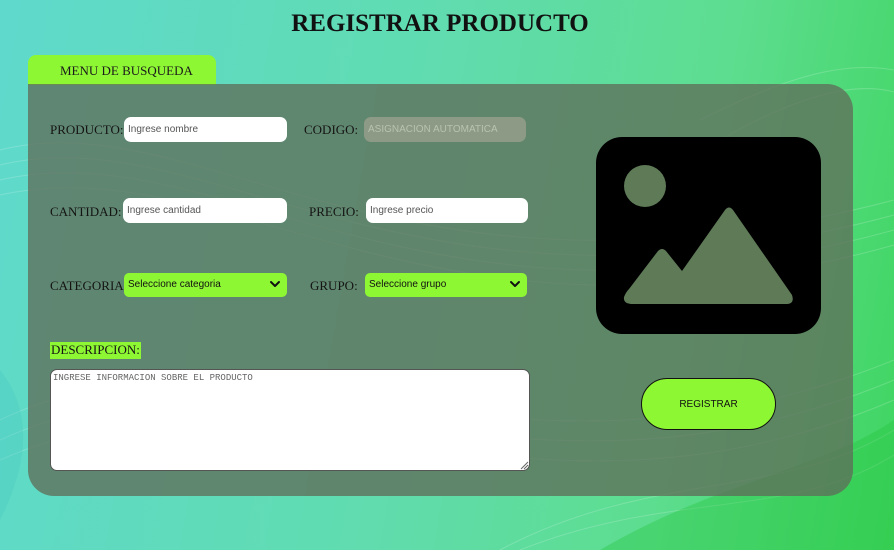 This screenshot has width=894, height=550. Describe the element at coordinates (408, 284) in the screenshot. I see `grupo-selected-value: Seleccione grupo` at that location.